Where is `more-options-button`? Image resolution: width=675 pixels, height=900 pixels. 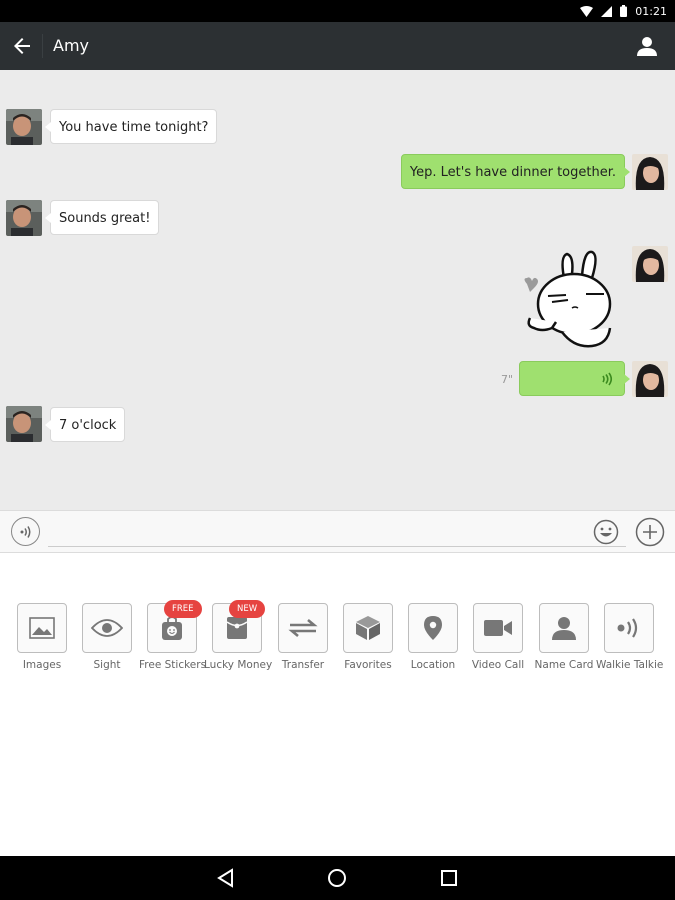 more-options-button is located at coordinates (650, 532).